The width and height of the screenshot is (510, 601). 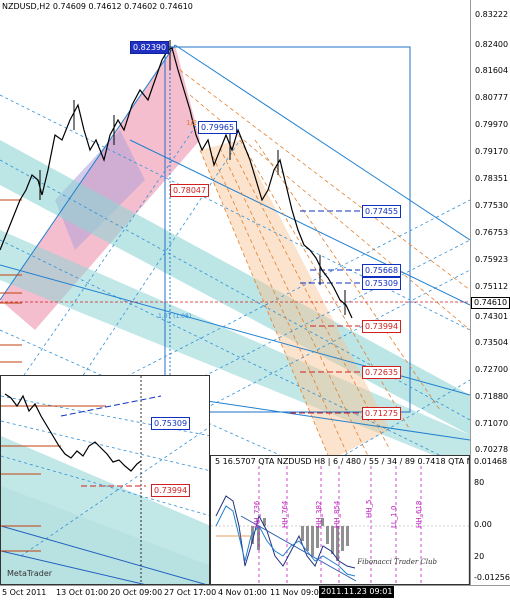 I want to click on price-tick: 0.80777, so click(x=492, y=97).